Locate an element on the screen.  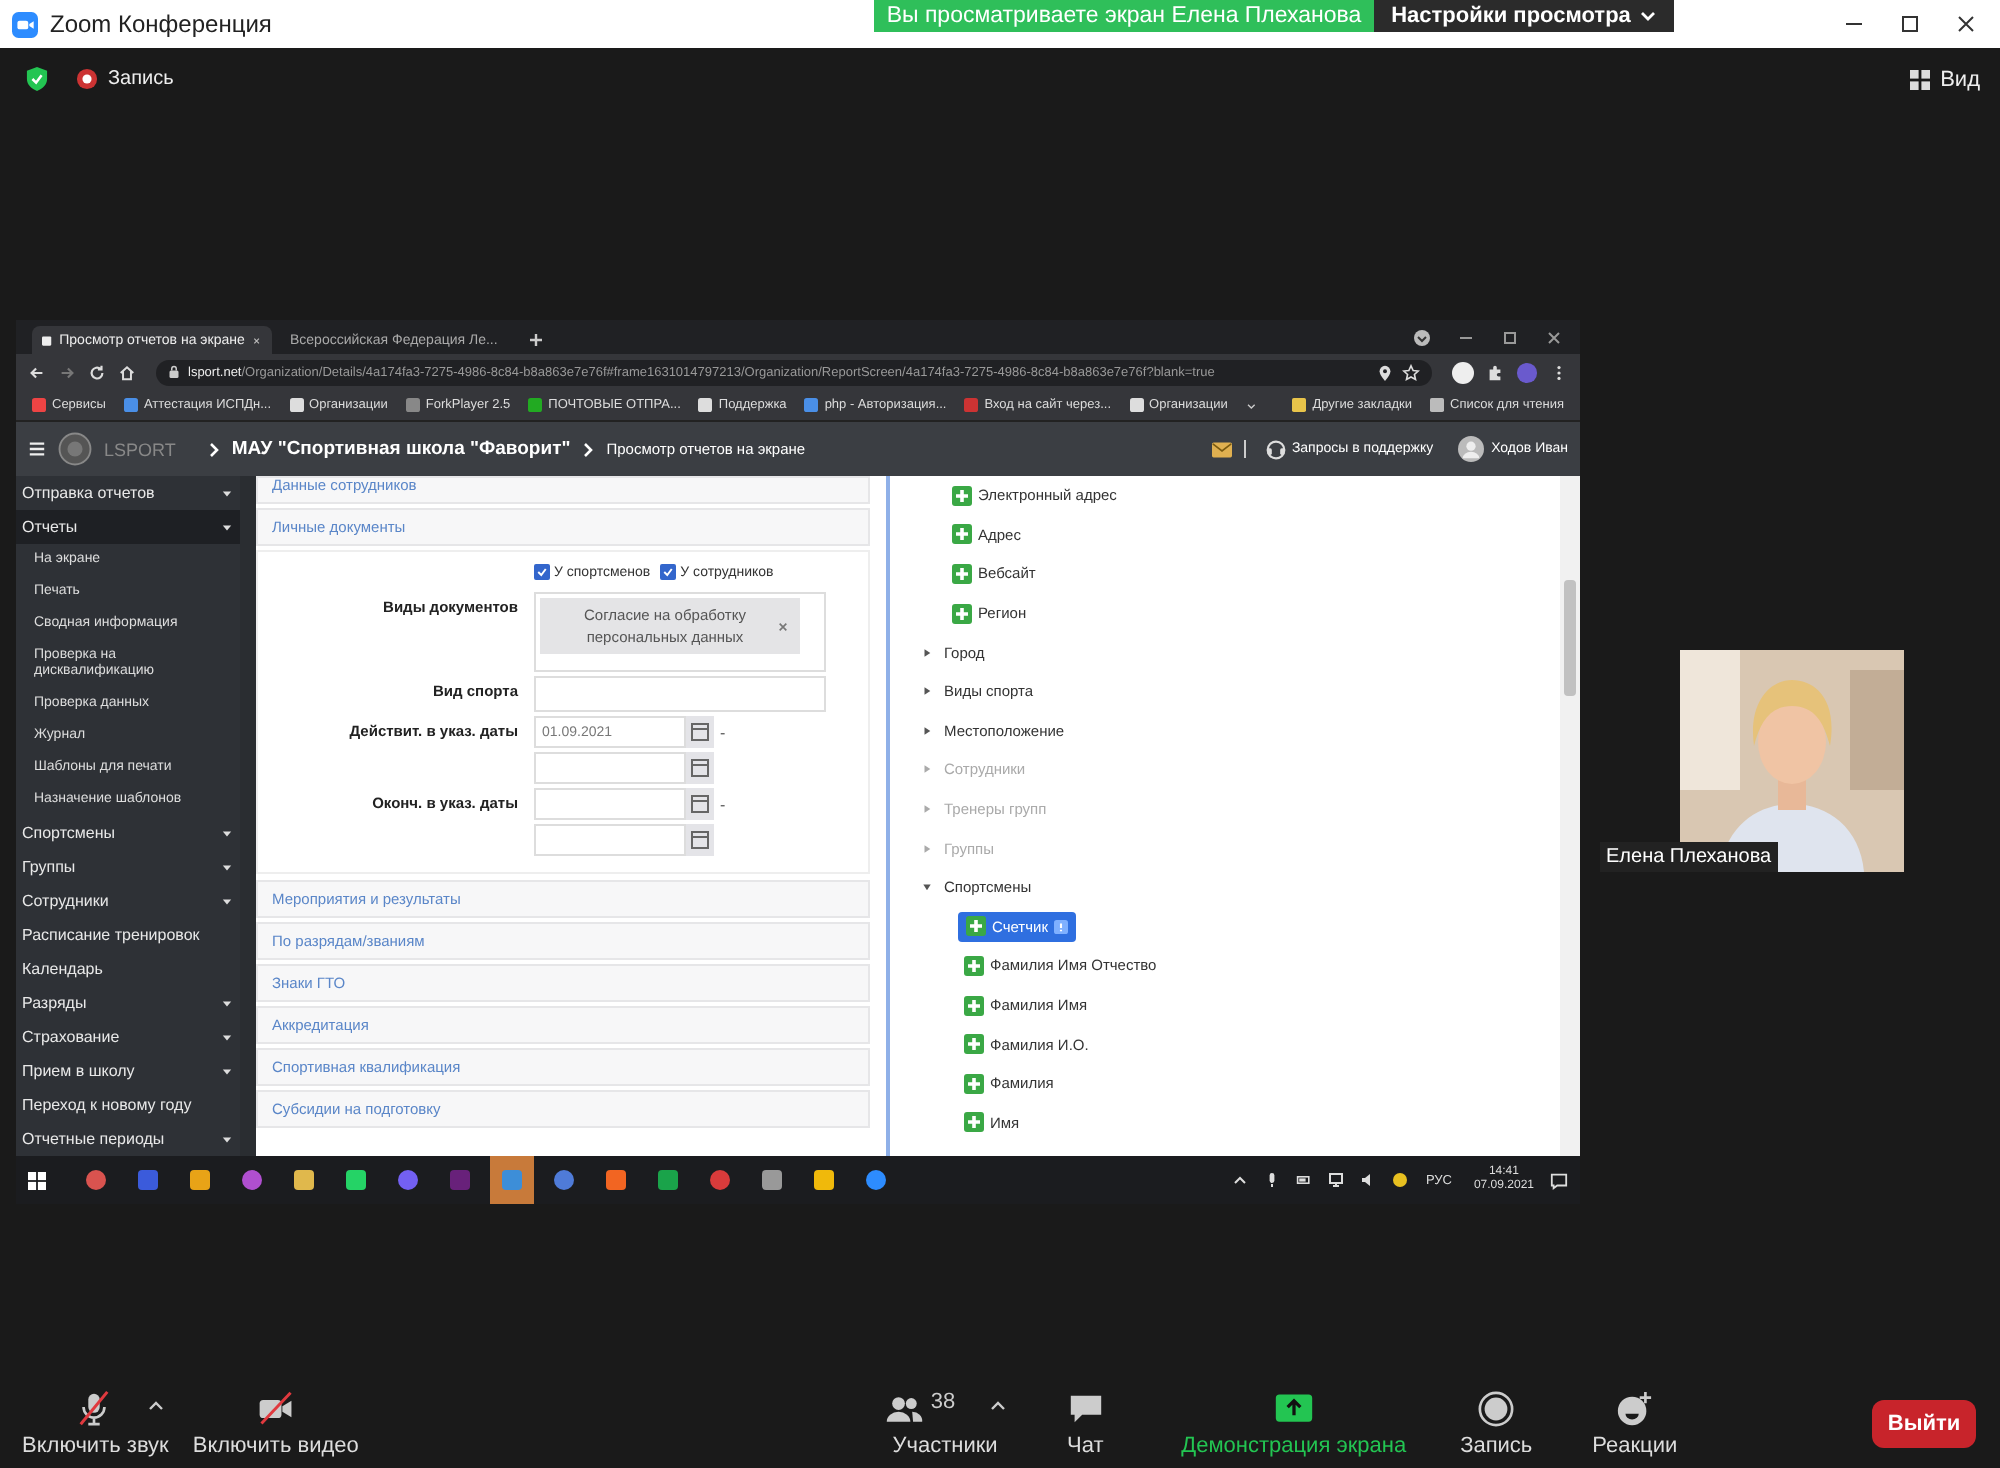
menu-icon is located at coordinates (37, 449).